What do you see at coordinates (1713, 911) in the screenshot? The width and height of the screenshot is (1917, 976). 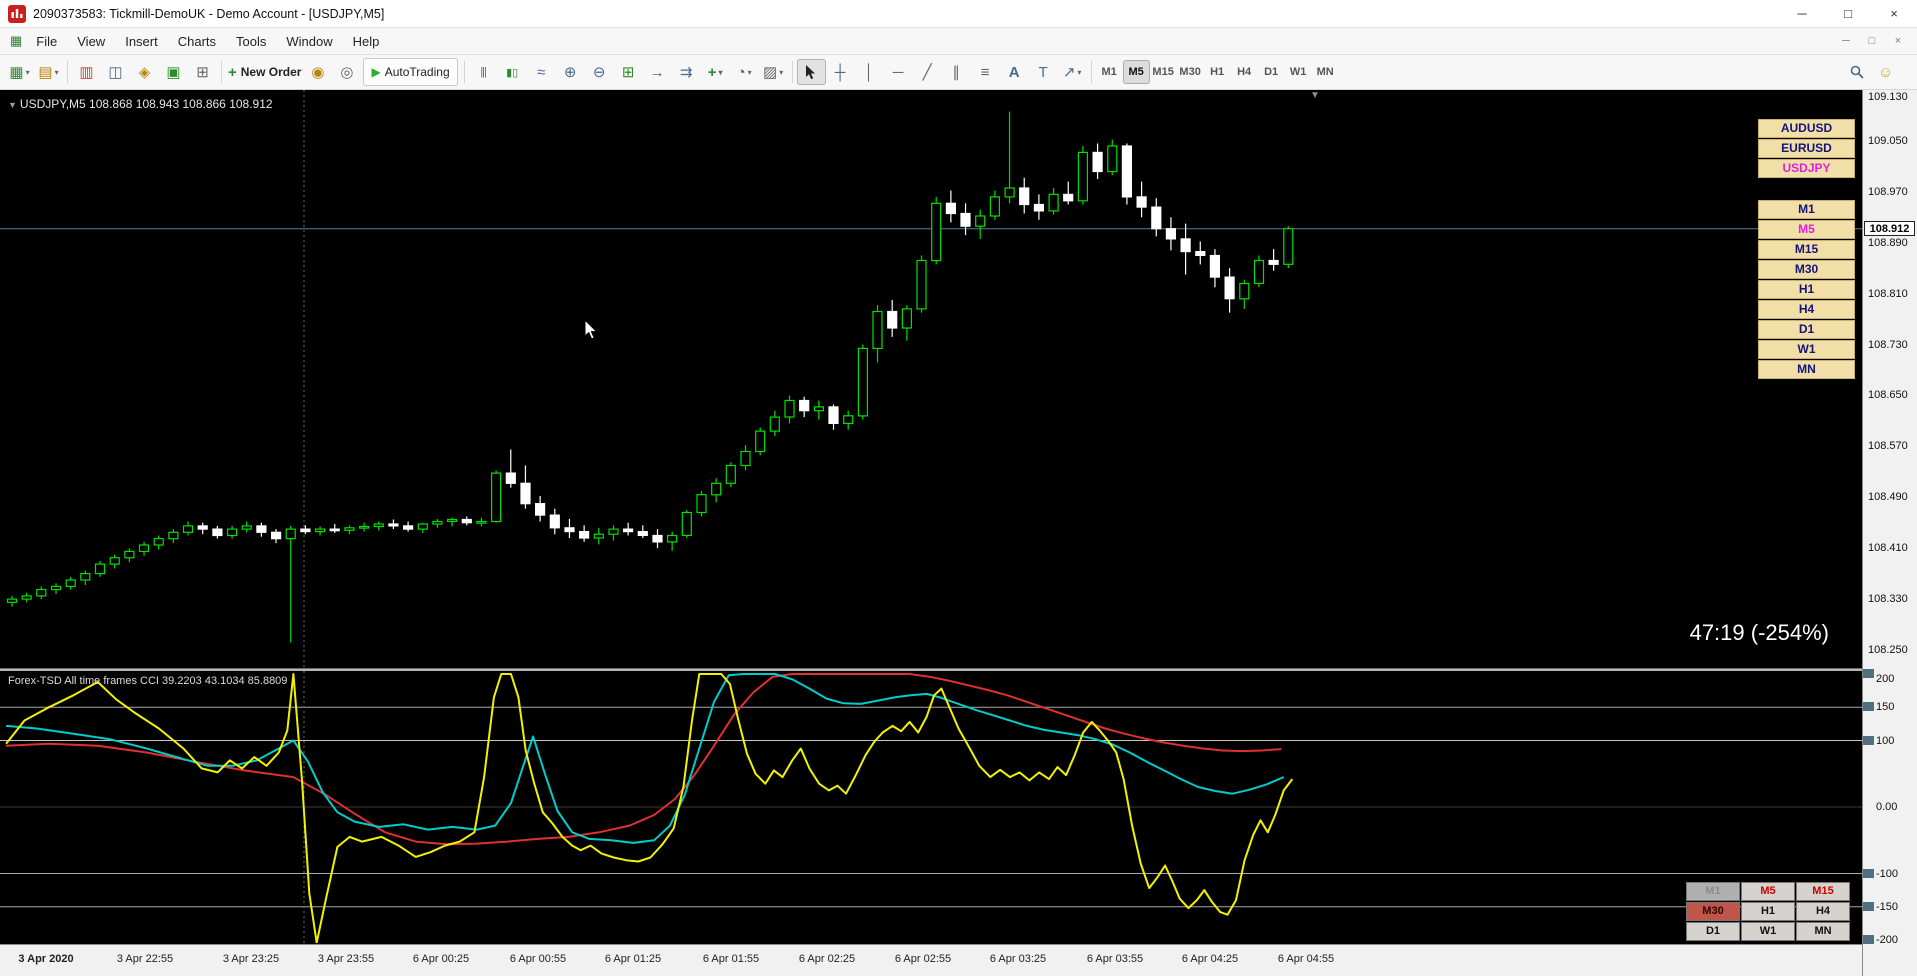 I see `indicator-tf-m30: M30` at bounding box center [1713, 911].